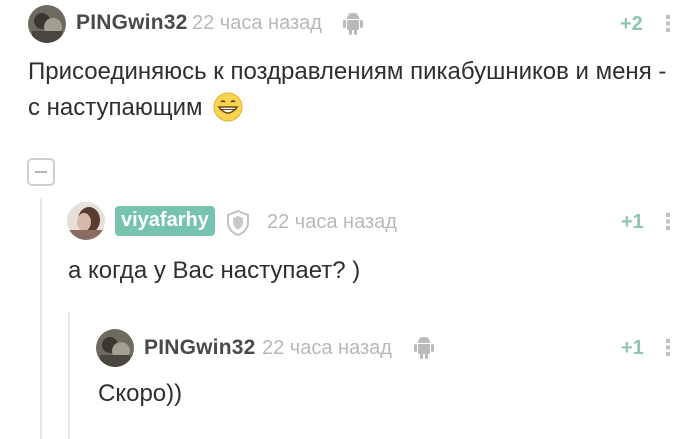 The height and width of the screenshot is (439, 700). Describe the element at coordinates (631, 24) in the screenshot. I see `comment-rating: +2` at that location.